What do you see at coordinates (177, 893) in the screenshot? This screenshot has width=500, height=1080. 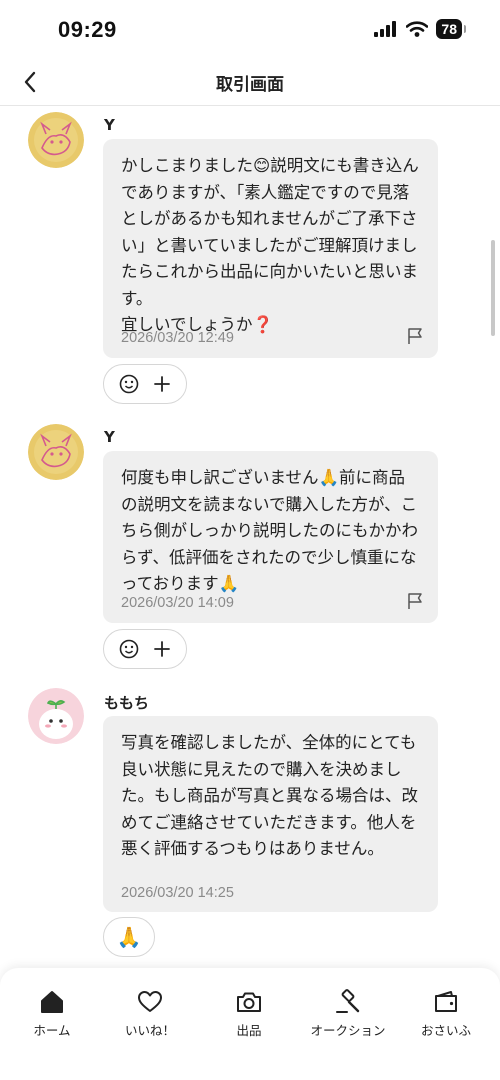 I see `message-timestamp: 2026/03/20 14:25` at bounding box center [177, 893].